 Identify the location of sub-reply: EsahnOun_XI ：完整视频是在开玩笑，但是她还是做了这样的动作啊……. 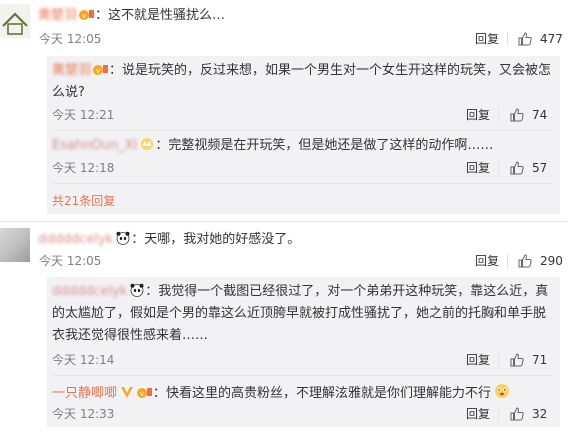
(272, 146).